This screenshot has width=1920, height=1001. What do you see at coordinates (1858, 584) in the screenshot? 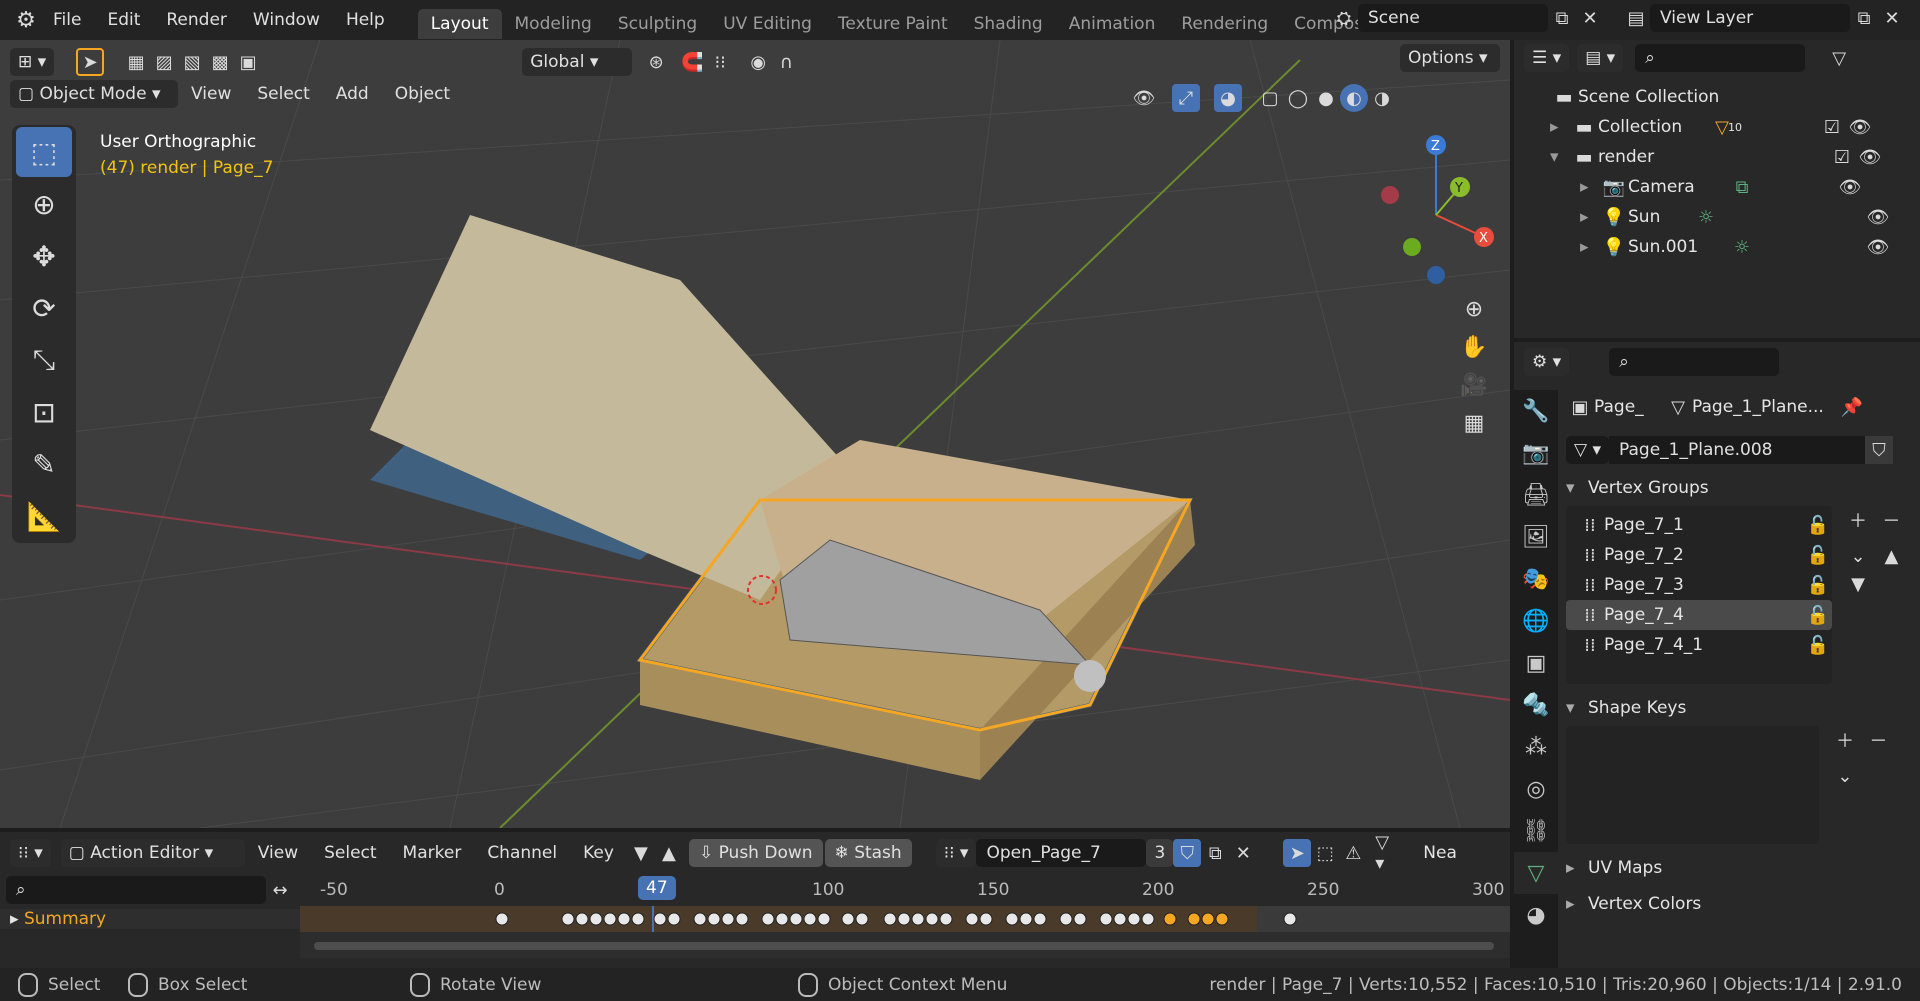
I see `move-down-icon: ▼` at bounding box center [1858, 584].